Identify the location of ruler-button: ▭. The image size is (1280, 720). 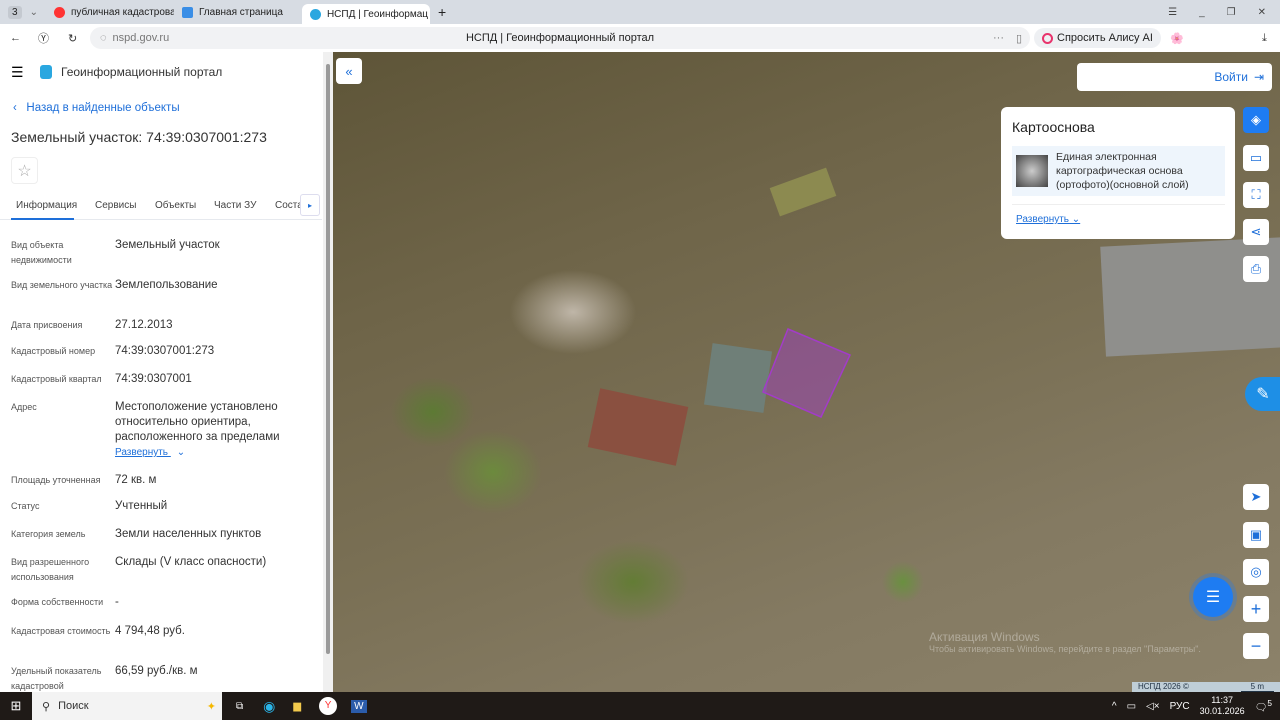
(1256, 158).